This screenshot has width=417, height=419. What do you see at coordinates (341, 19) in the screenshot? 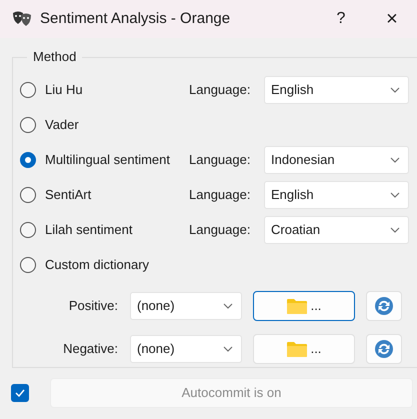
I see `help-button: ?` at bounding box center [341, 19].